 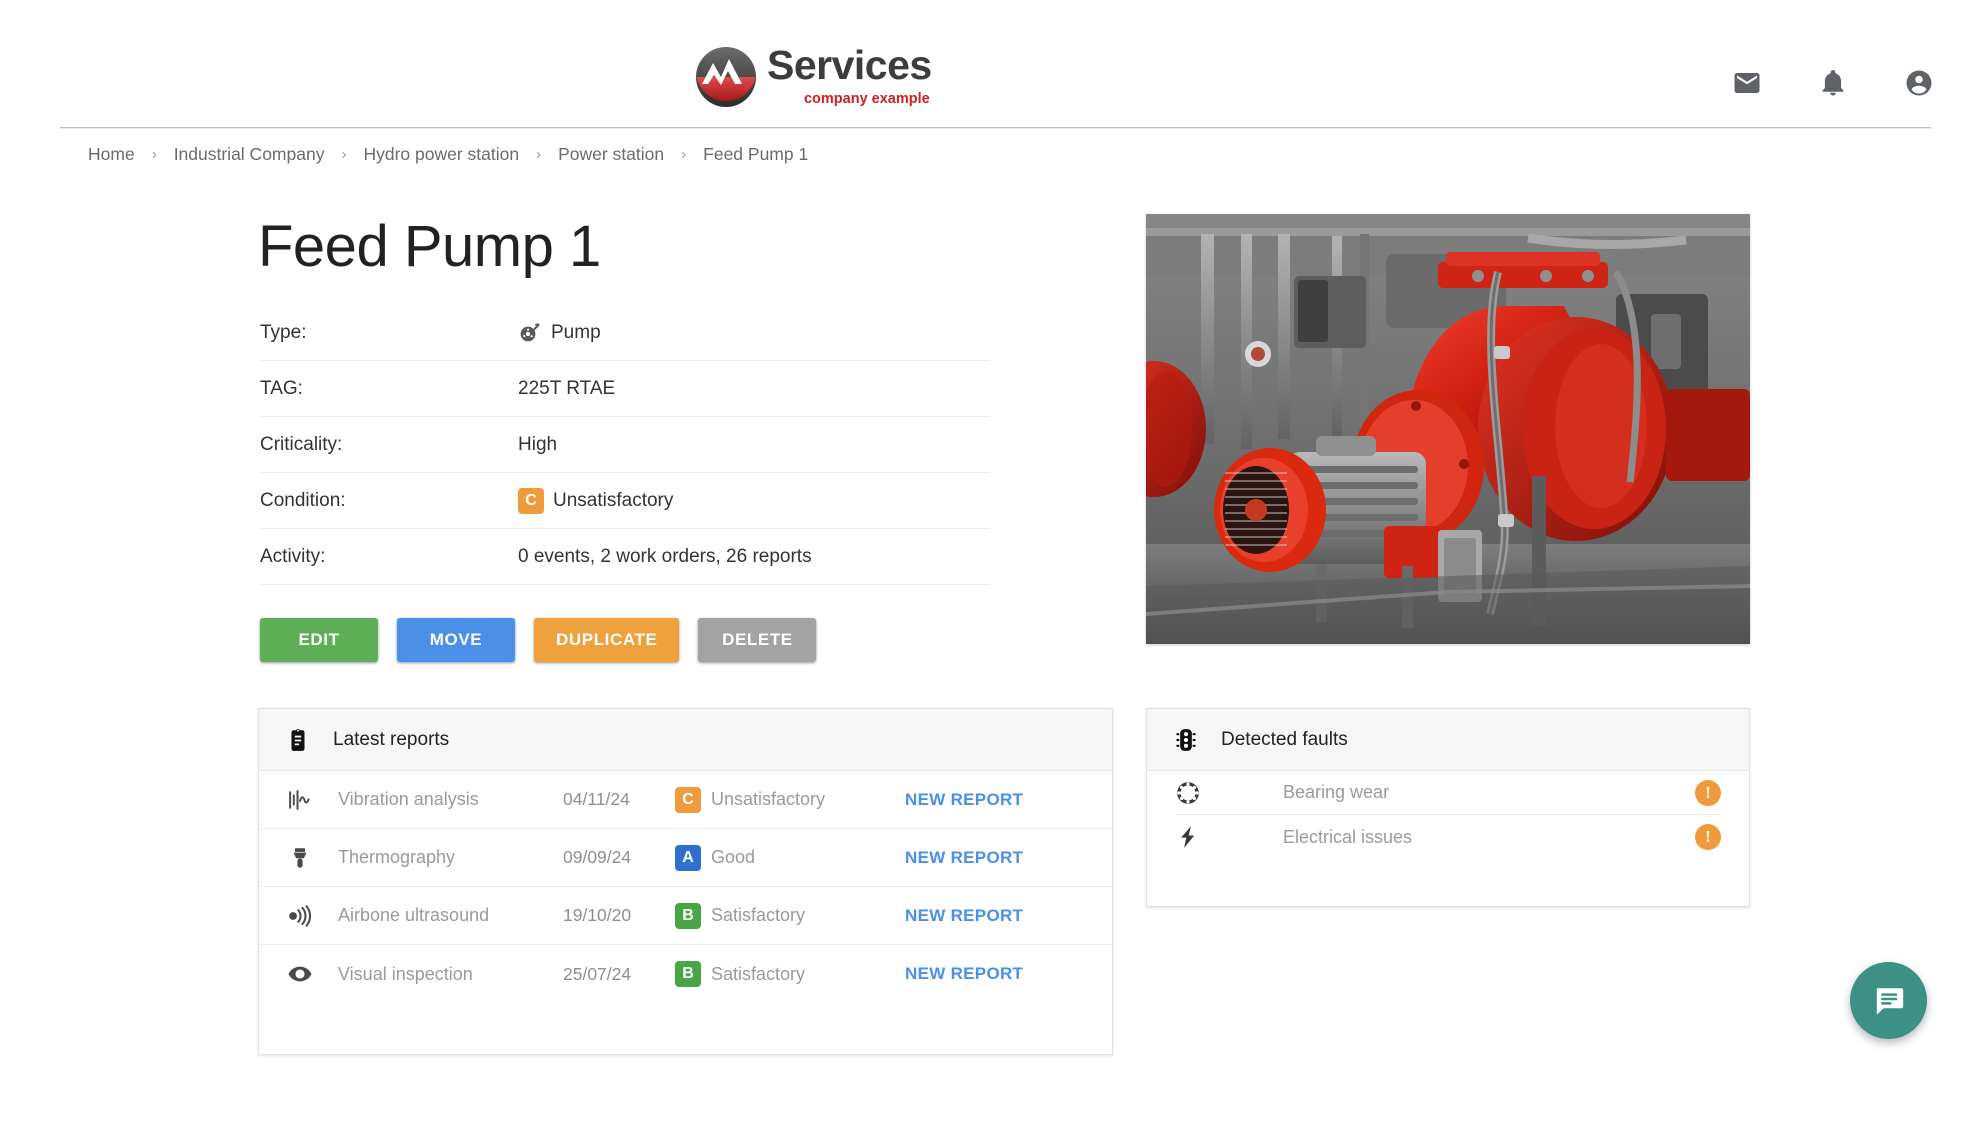 What do you see at coordinates (293, 556) in the screenshot?
I see `detail-label: Activity:` at bounding box center [293, 556].